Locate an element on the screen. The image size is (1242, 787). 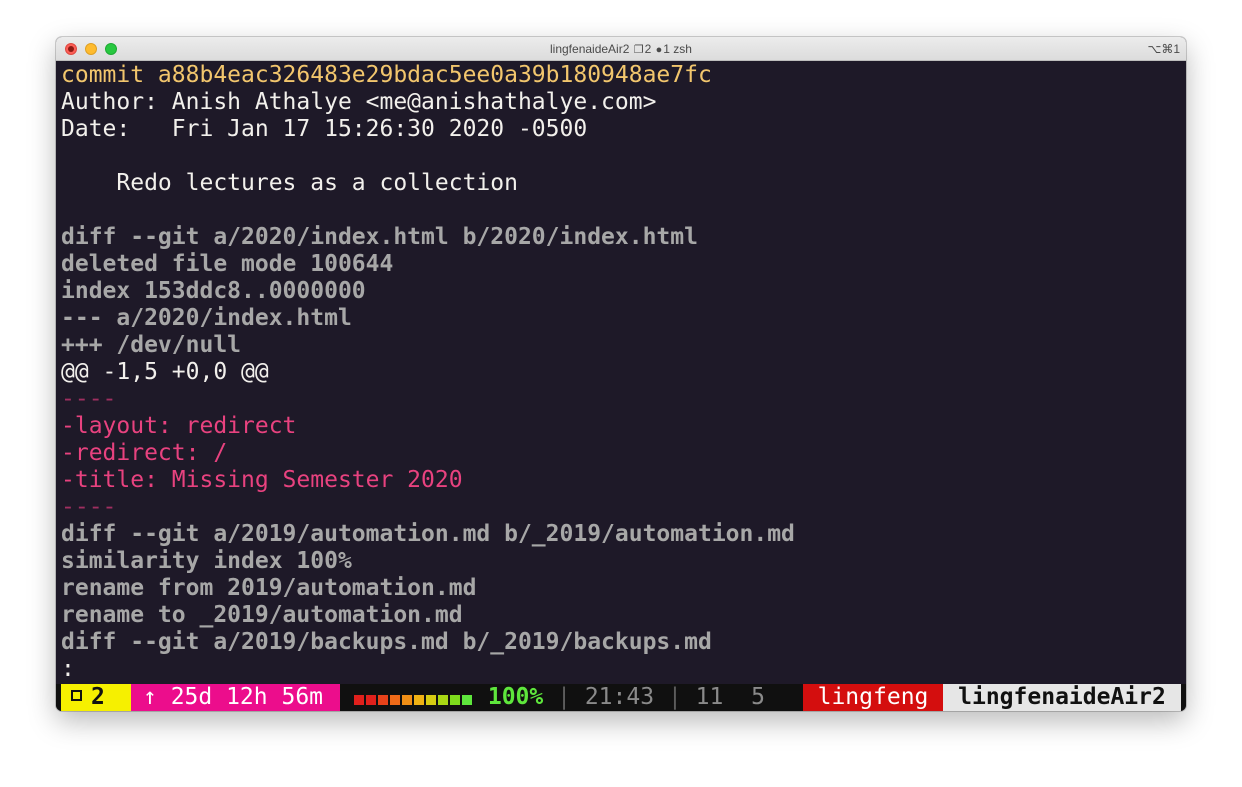
terminal-line: +++ /dev/null is located at coordinates (151, 345).